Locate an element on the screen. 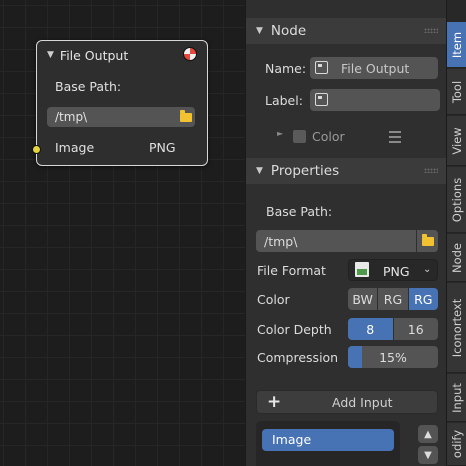  base-path-value: /tmp\ is located at coordinates (281, 241).